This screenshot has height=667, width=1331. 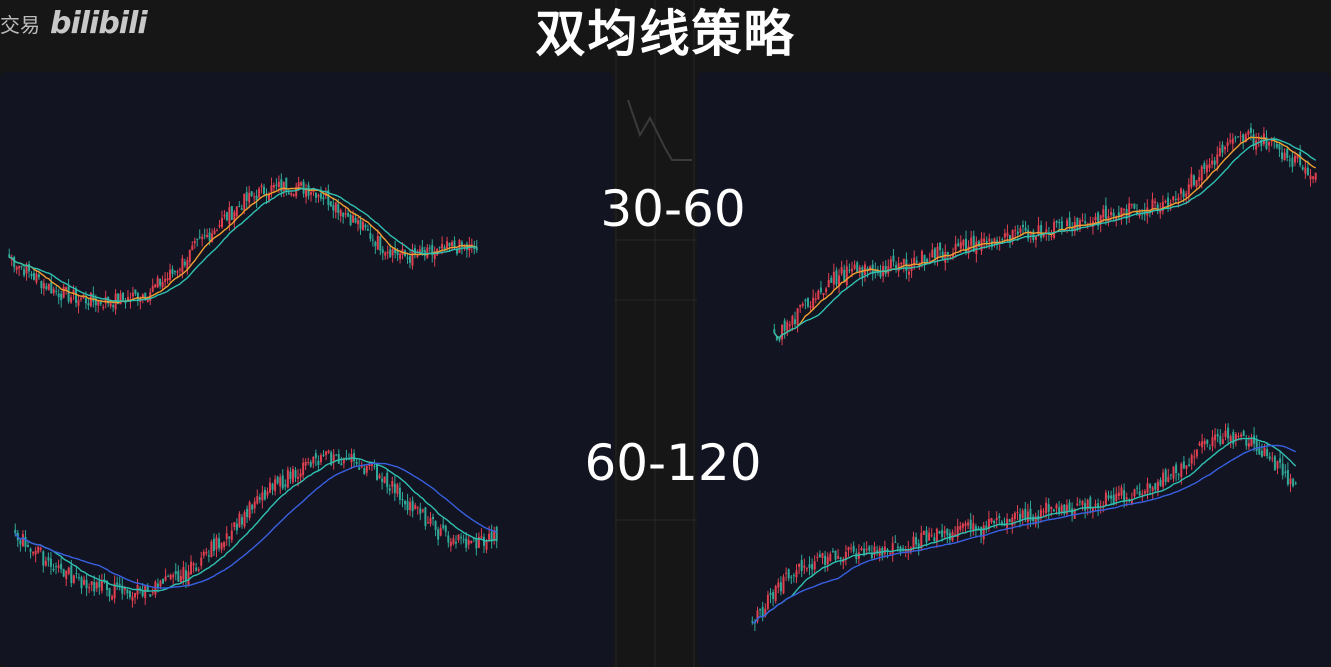 I want to click on page-title: 双均线策略, so click(x=665, y=34).